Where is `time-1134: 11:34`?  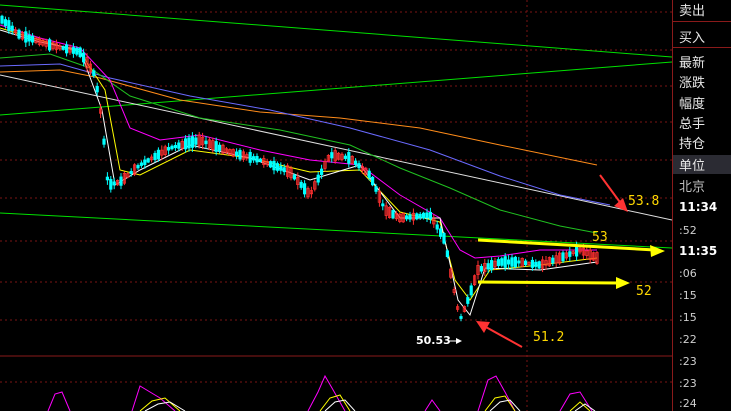 time-1134: 11:34 is located at coordinates (698, 207).